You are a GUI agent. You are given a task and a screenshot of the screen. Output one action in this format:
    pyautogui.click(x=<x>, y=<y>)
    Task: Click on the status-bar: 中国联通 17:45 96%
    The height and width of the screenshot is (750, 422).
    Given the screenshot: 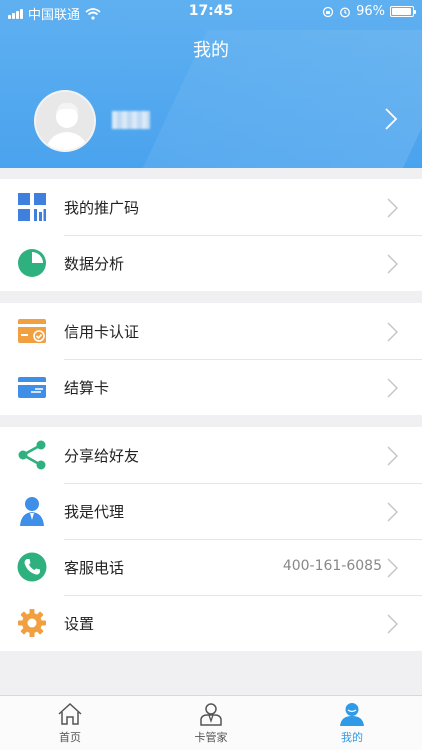 What is the action you would take?
    pyautogui.click(x=211, y=12)
    